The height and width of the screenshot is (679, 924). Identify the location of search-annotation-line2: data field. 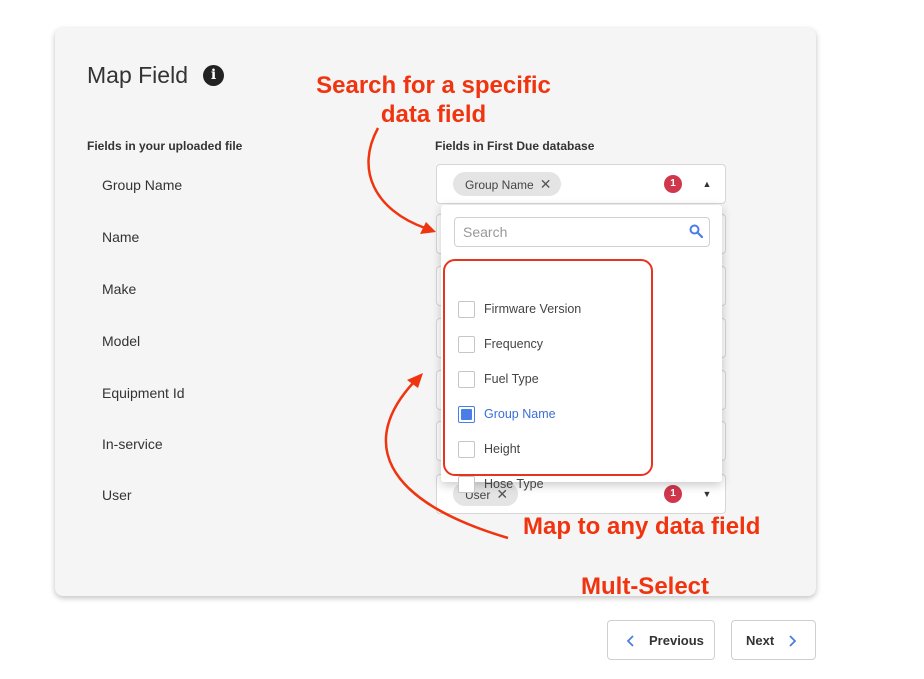
(433, 114).